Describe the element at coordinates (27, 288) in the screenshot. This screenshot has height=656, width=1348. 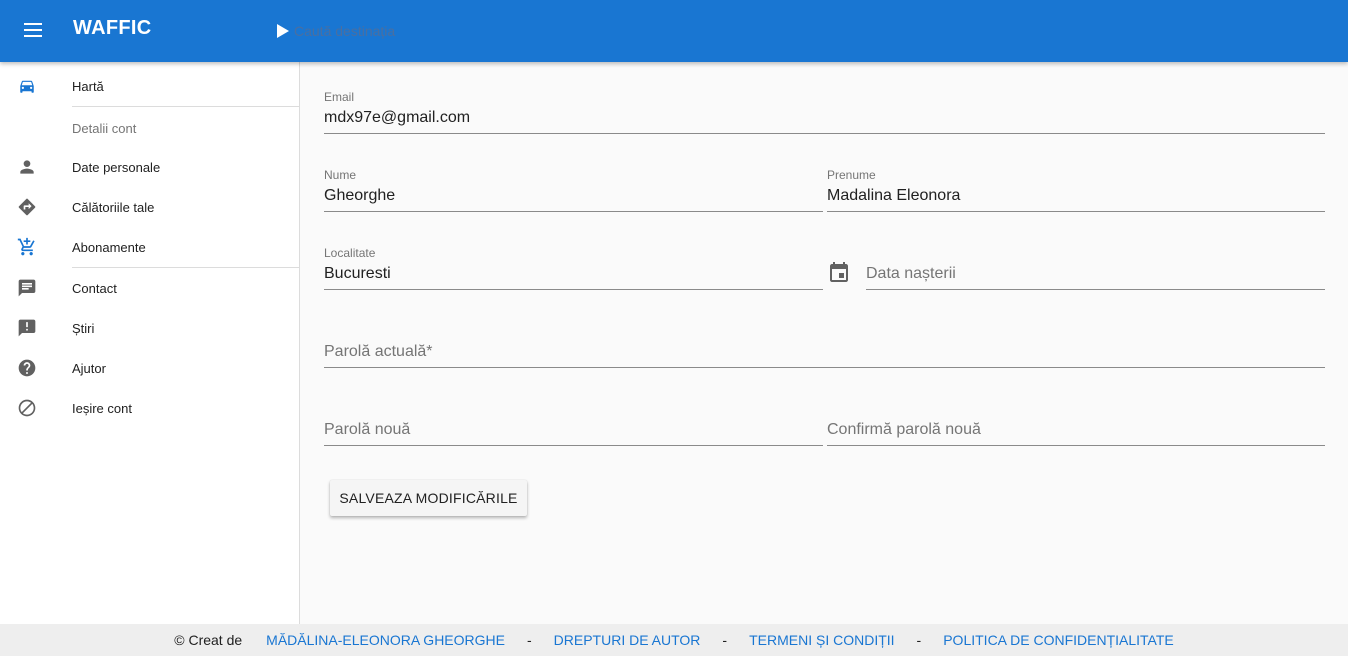
I see `feedback-icon` at that location.